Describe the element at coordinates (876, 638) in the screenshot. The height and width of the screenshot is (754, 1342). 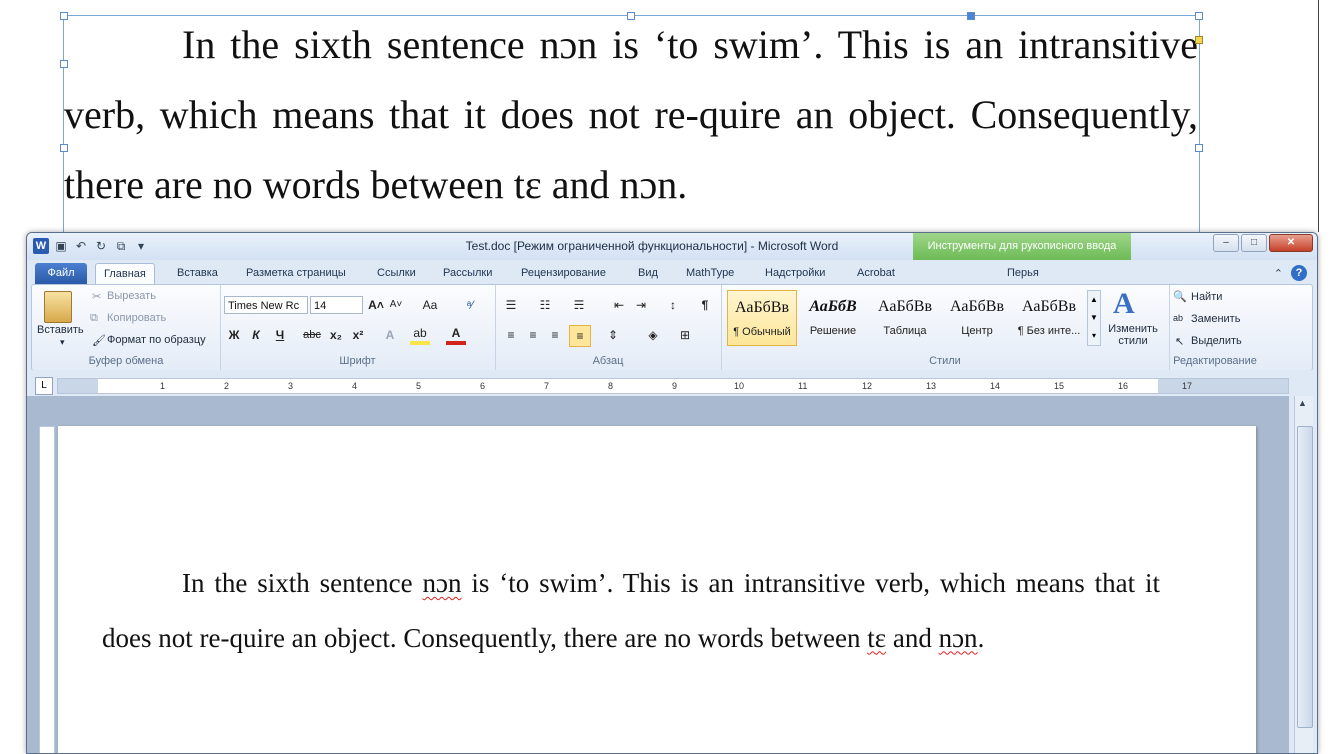
I see `misspelled-word: tɛ` at that location.